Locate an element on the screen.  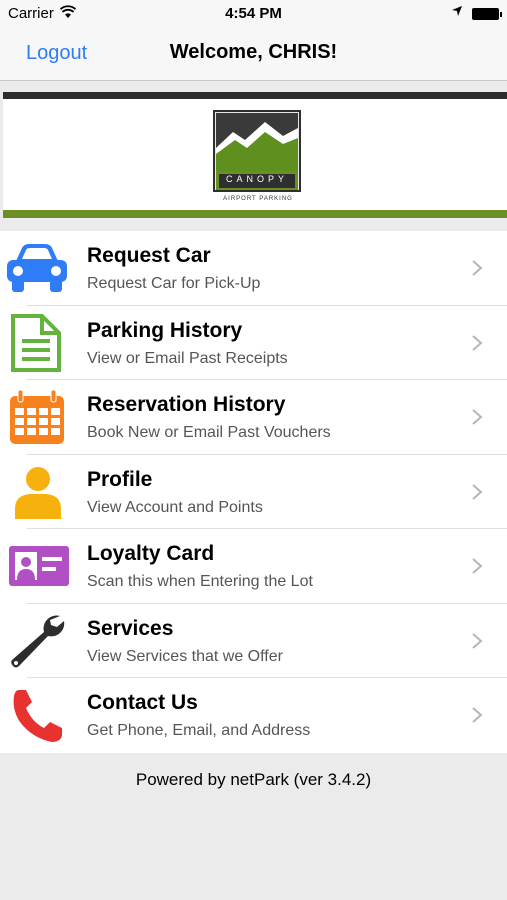
menu-item-subtitle: Request Car for Pick-Up is located at coordinates (174, 283).